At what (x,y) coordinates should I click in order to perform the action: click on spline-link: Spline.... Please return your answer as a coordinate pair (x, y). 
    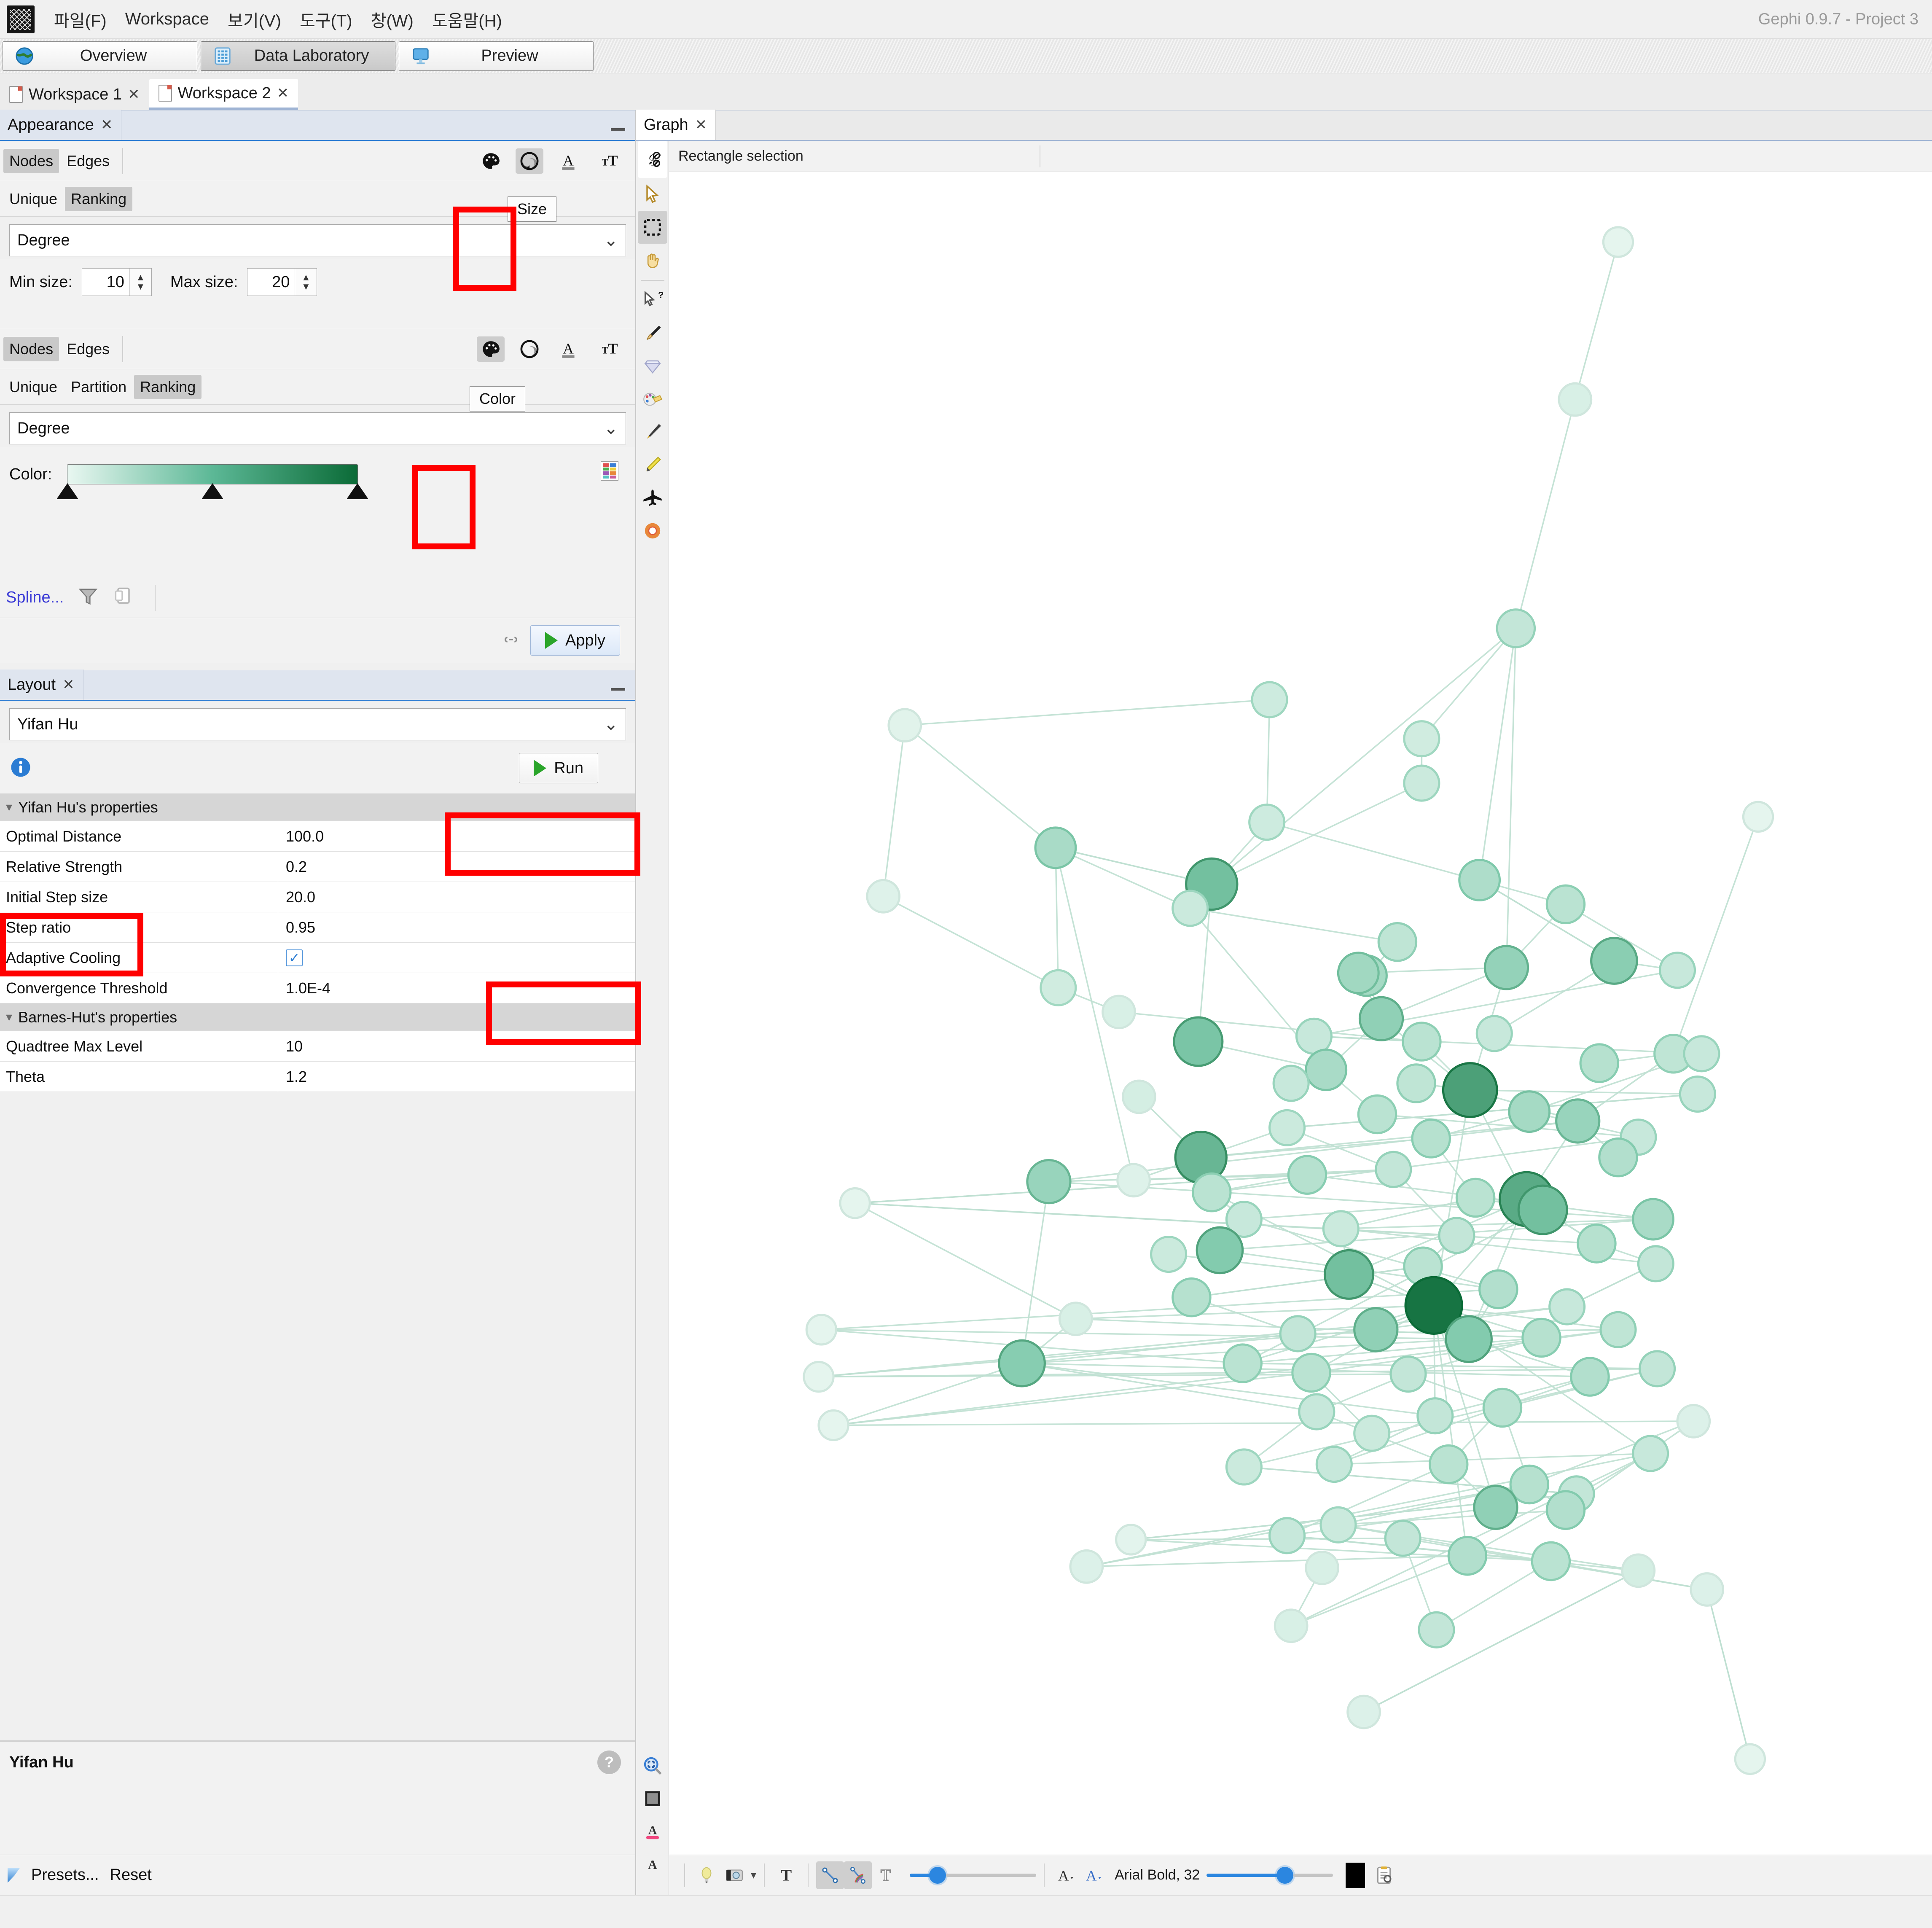
    Looking at the image, I should click on (35, 598).